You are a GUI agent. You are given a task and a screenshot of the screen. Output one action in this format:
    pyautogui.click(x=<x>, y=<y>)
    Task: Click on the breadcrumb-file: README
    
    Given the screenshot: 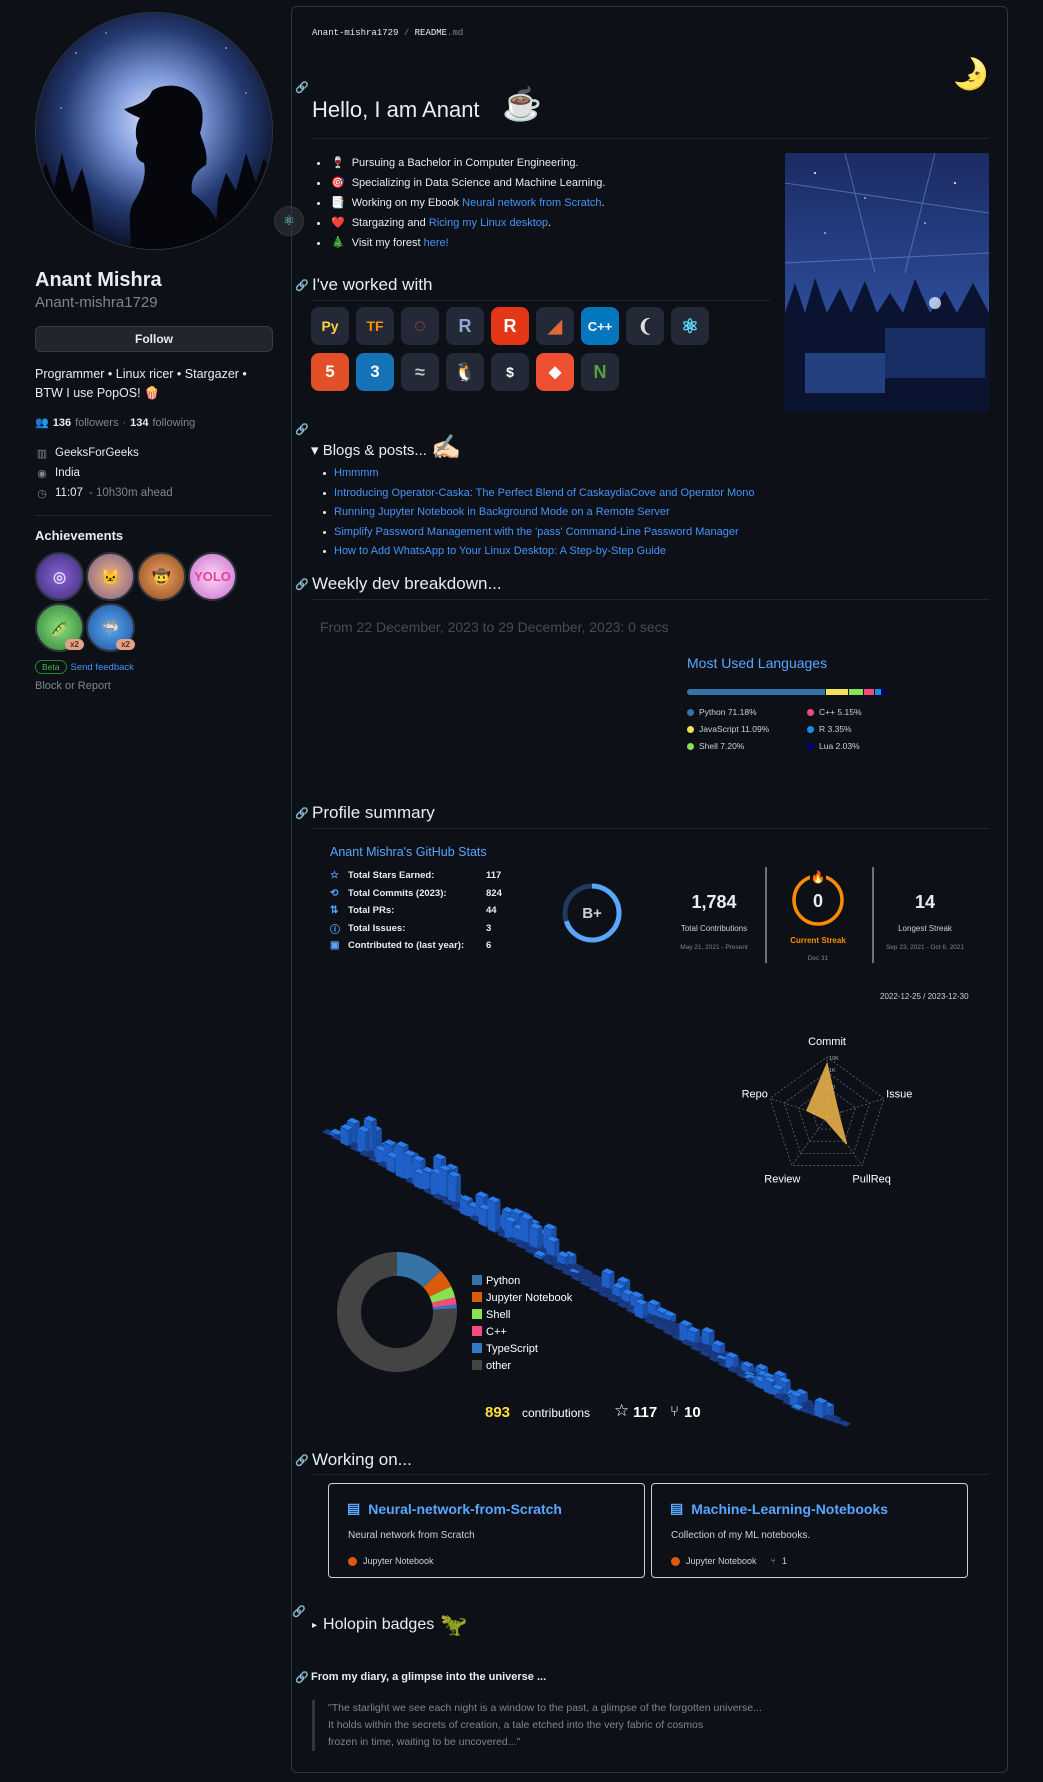 What is the action you would take?
    pyautogui.click(x=431, y=33)
    